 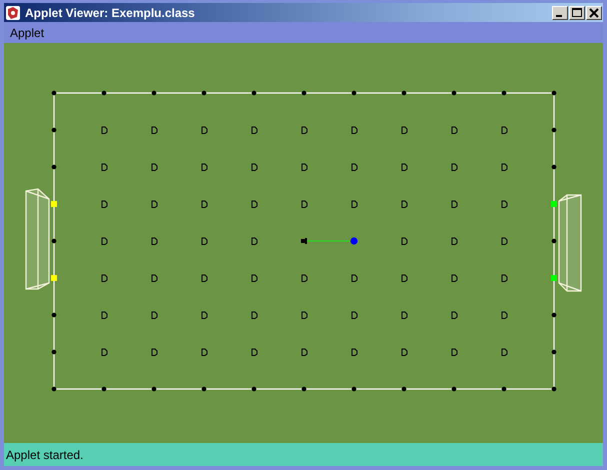 What do you see at coordinates (560, 13) in the screenshot?
I see `minimize-button` at bounding box center [560, 13].